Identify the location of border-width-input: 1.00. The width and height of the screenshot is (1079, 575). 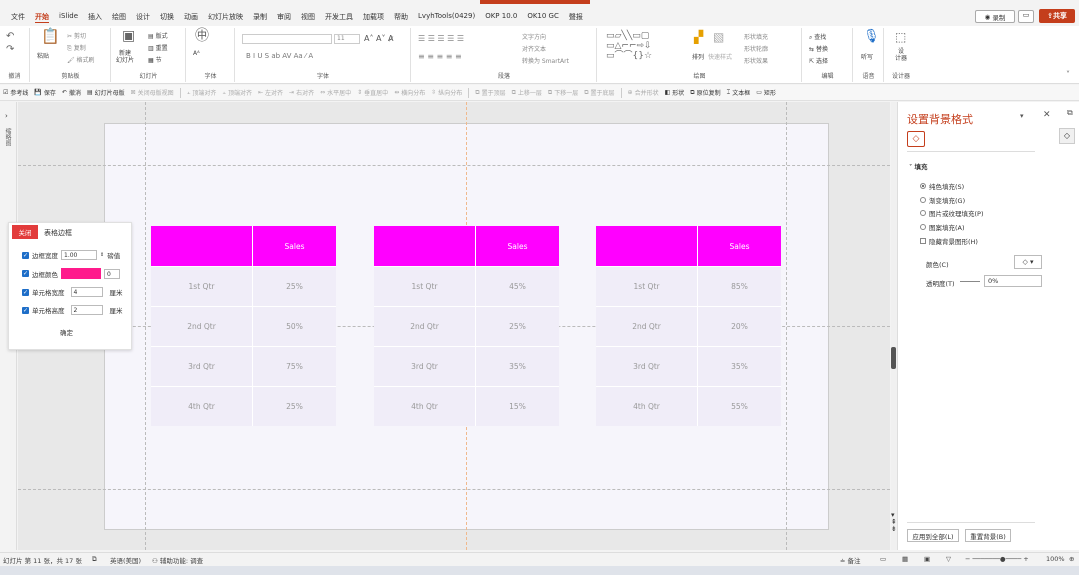
(79, 255).